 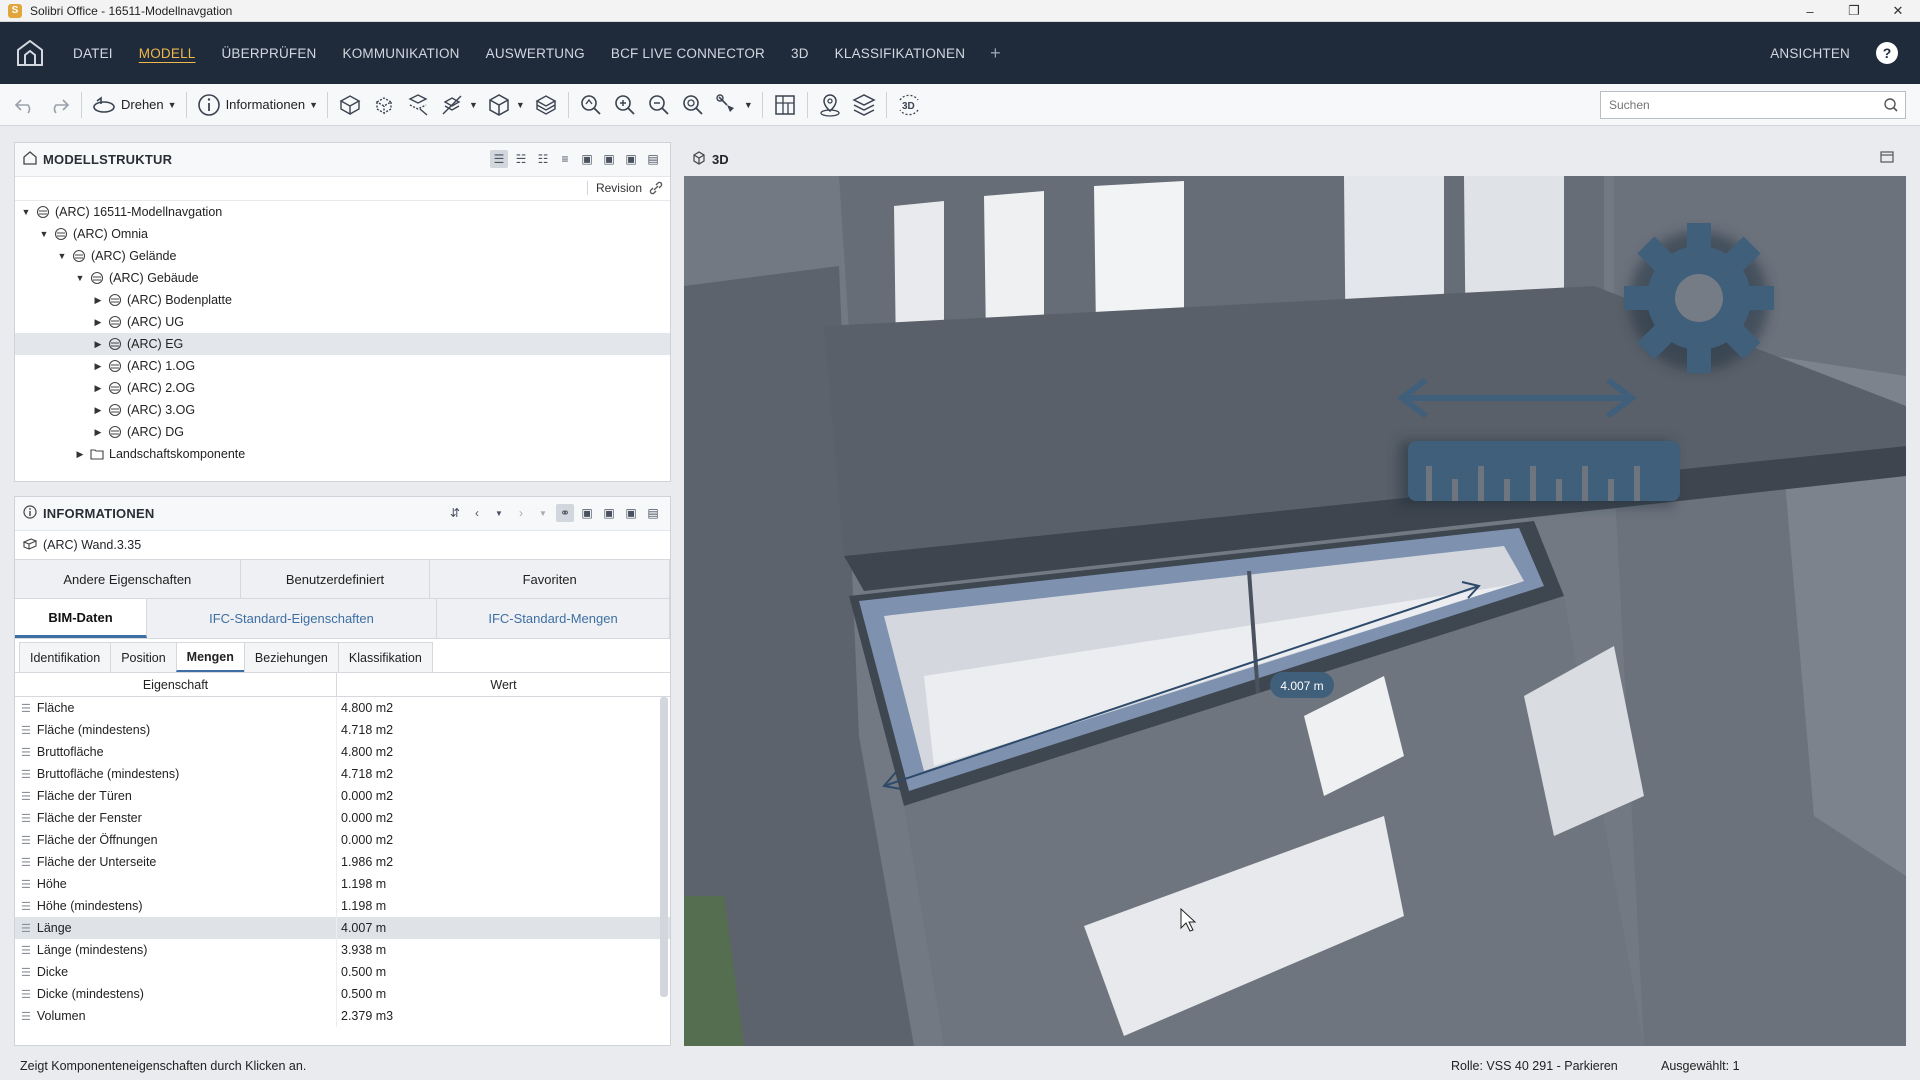 I want to click on add-tab-icon: +, so click(x=995, y=53).